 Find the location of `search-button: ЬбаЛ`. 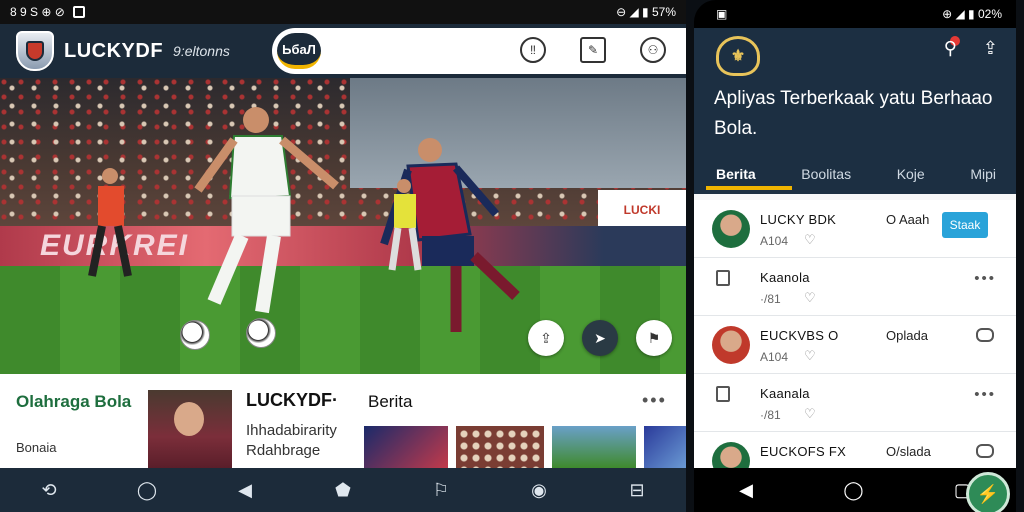

search-button: ЬбаЛ is located at coordinates (299, 51).